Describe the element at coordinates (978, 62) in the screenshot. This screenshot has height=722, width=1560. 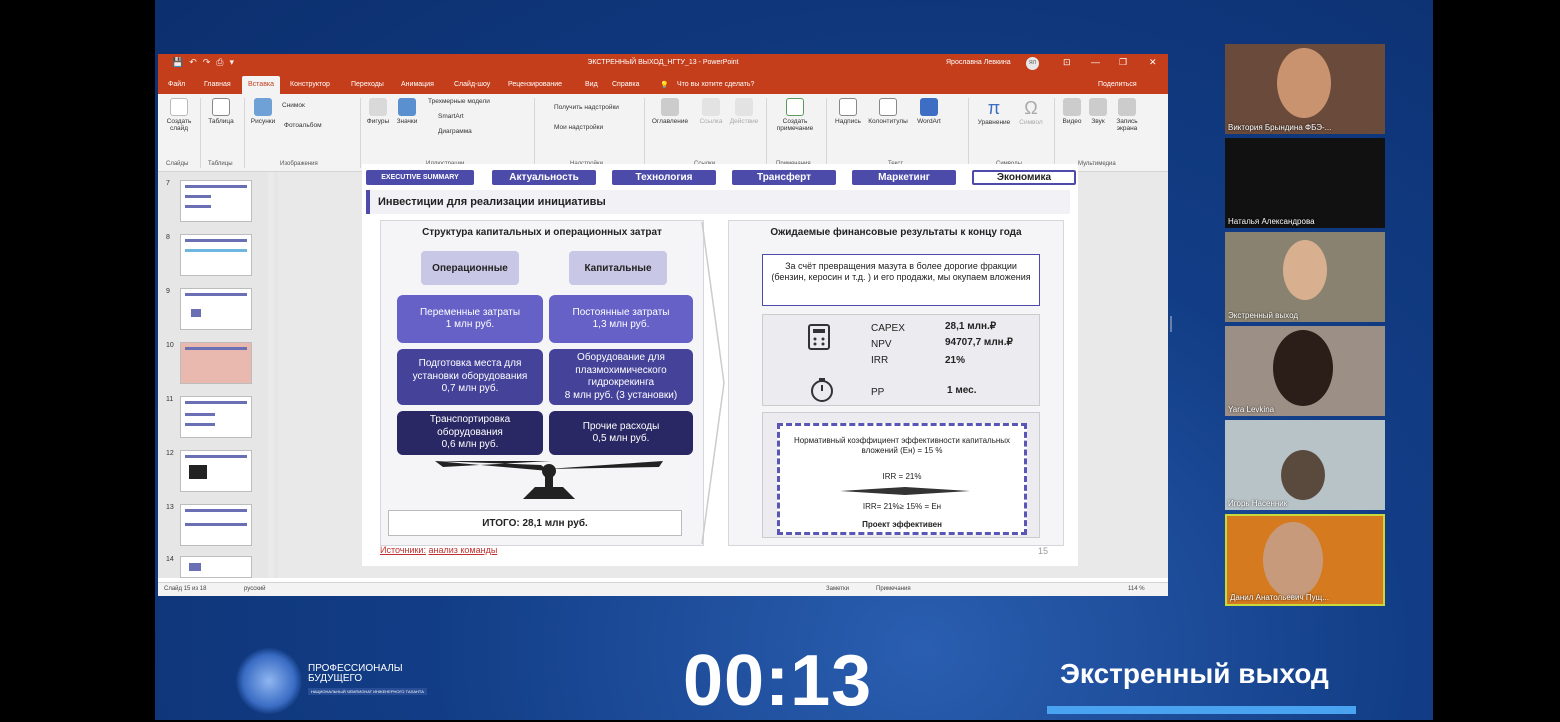
I see `user-name: Ярославна Левкина` at that location.